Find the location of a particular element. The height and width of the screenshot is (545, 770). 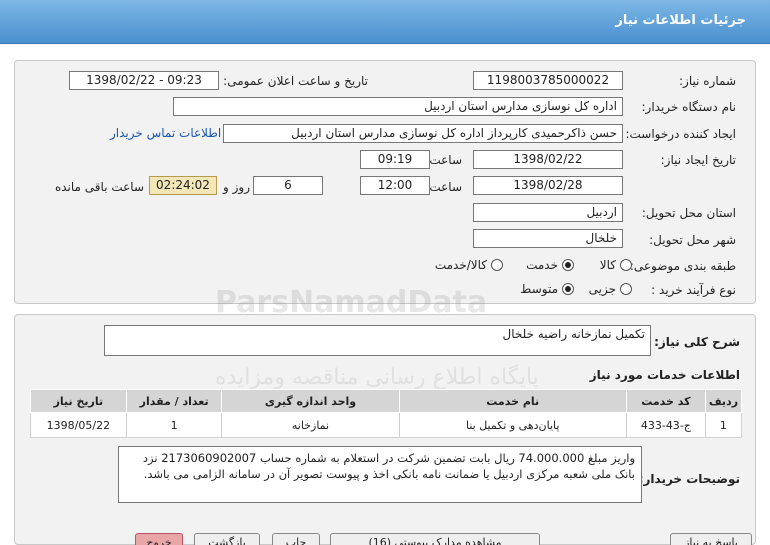

buyer-label: نام دستگاه خریدار: is located at coordinates (689, 107).